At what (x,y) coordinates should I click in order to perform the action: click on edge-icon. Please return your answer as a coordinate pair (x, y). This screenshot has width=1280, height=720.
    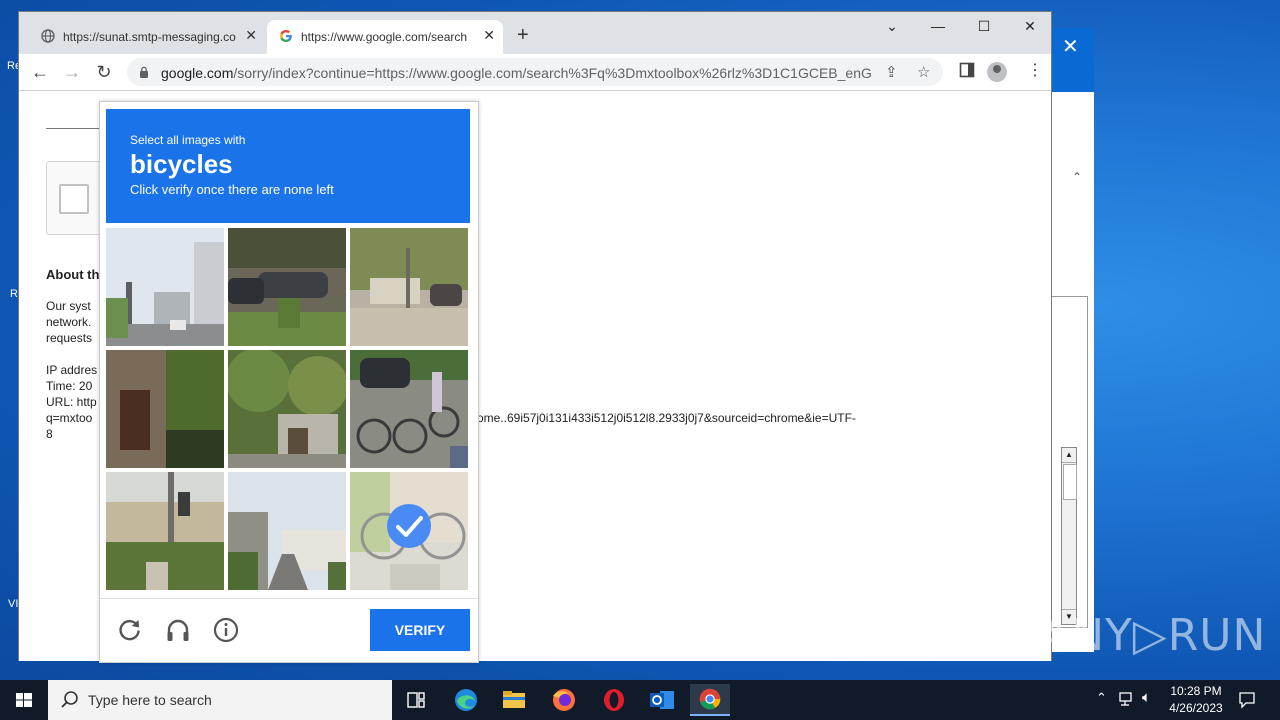
    Looking at the image, I should click on (466, 700).